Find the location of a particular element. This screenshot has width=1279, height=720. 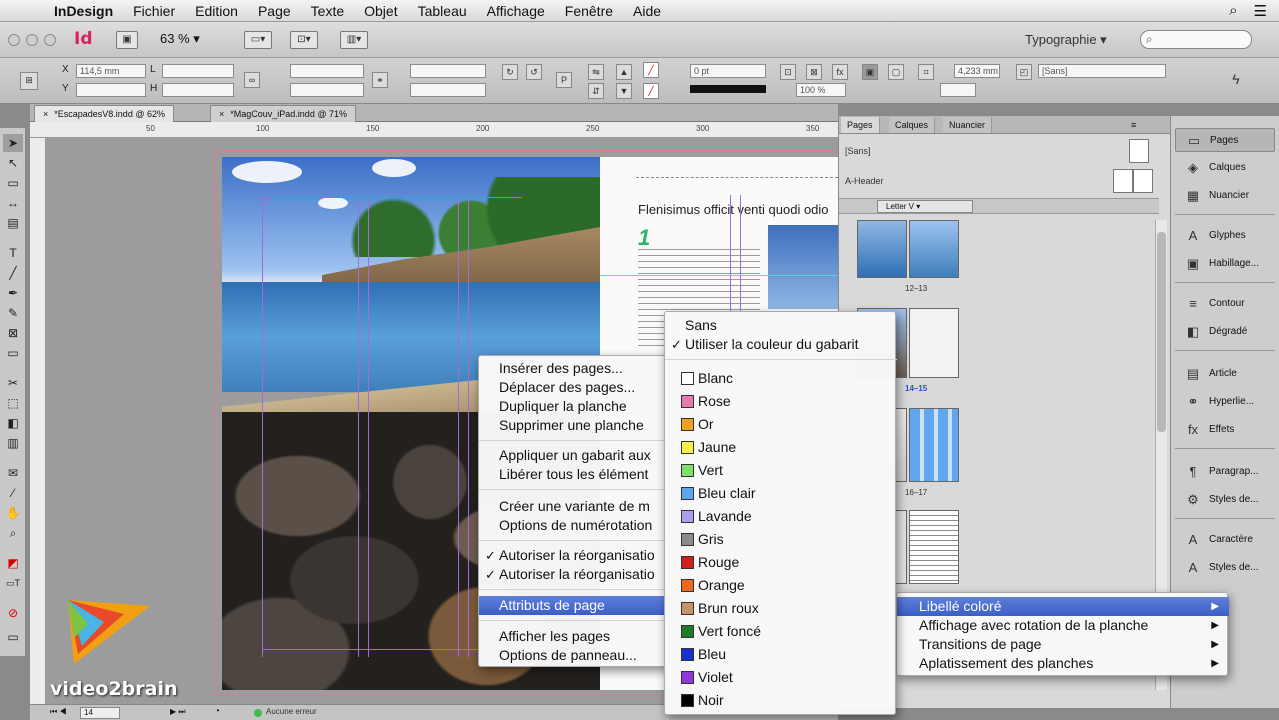

apply-none-icon: ⊘ is located at coordinates (13, 613).